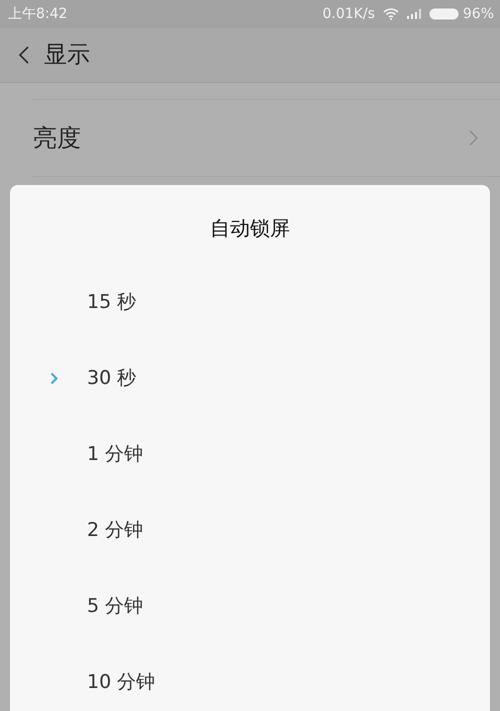 This screenshot has height=711, width=500. I want to click on network-speed: 0.01K/s, so click(348, 14).